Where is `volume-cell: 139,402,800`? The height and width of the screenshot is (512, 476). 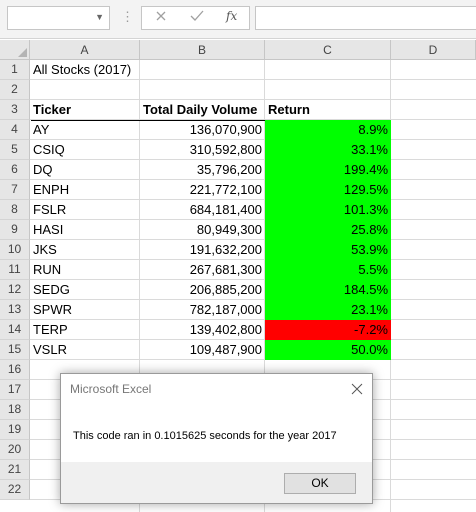 volume-cell: 139,402,800 is located at coordinates (202, 330).